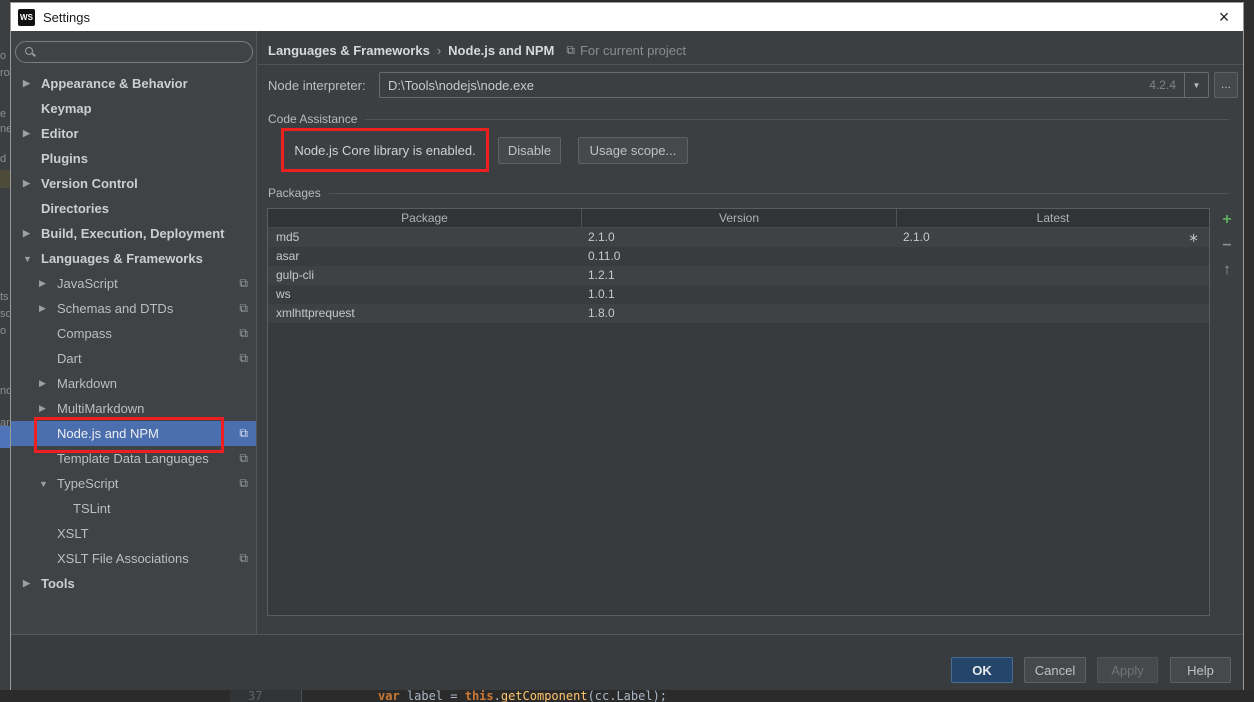 The image size is (1254, 702). Describe the element at coordinates (133, 83) in the screenshot. I see `sidebar-item-appearance-behavior: ▶ Appearance & Behavior` at that location.